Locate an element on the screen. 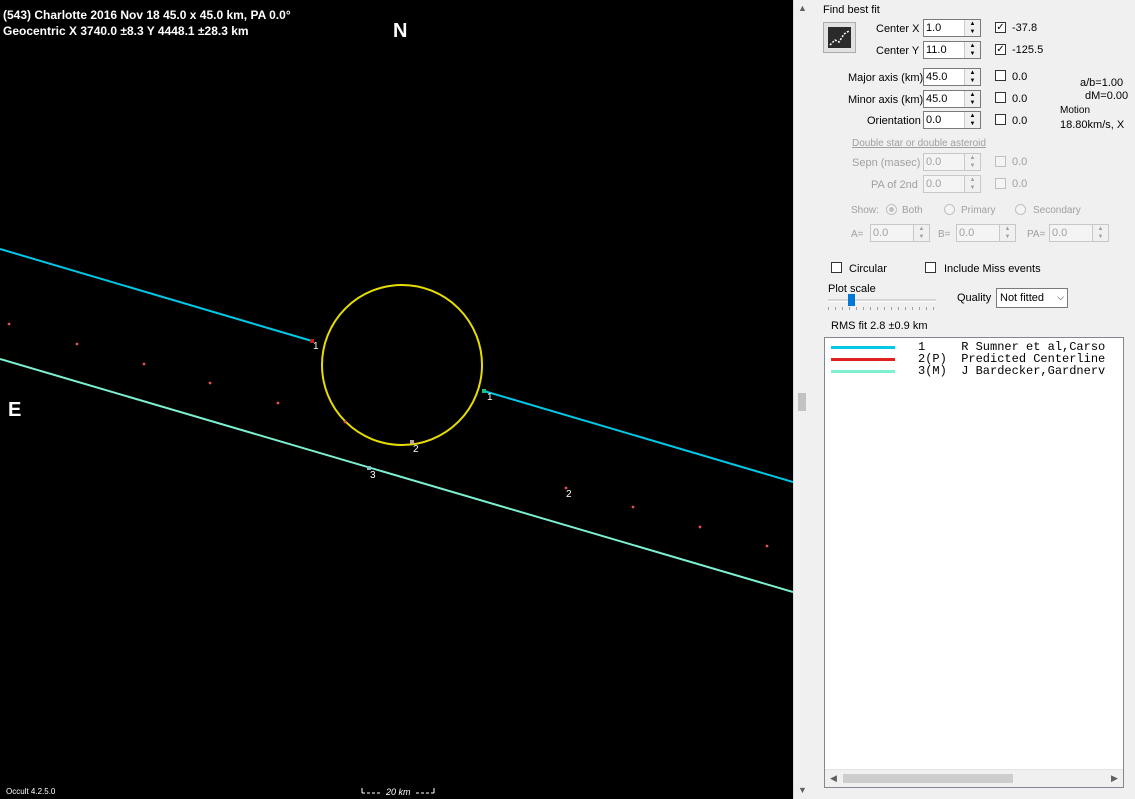 The image size is (1135, 799). show-secondary-label: Secondary is located at coordinates (1057, 210).